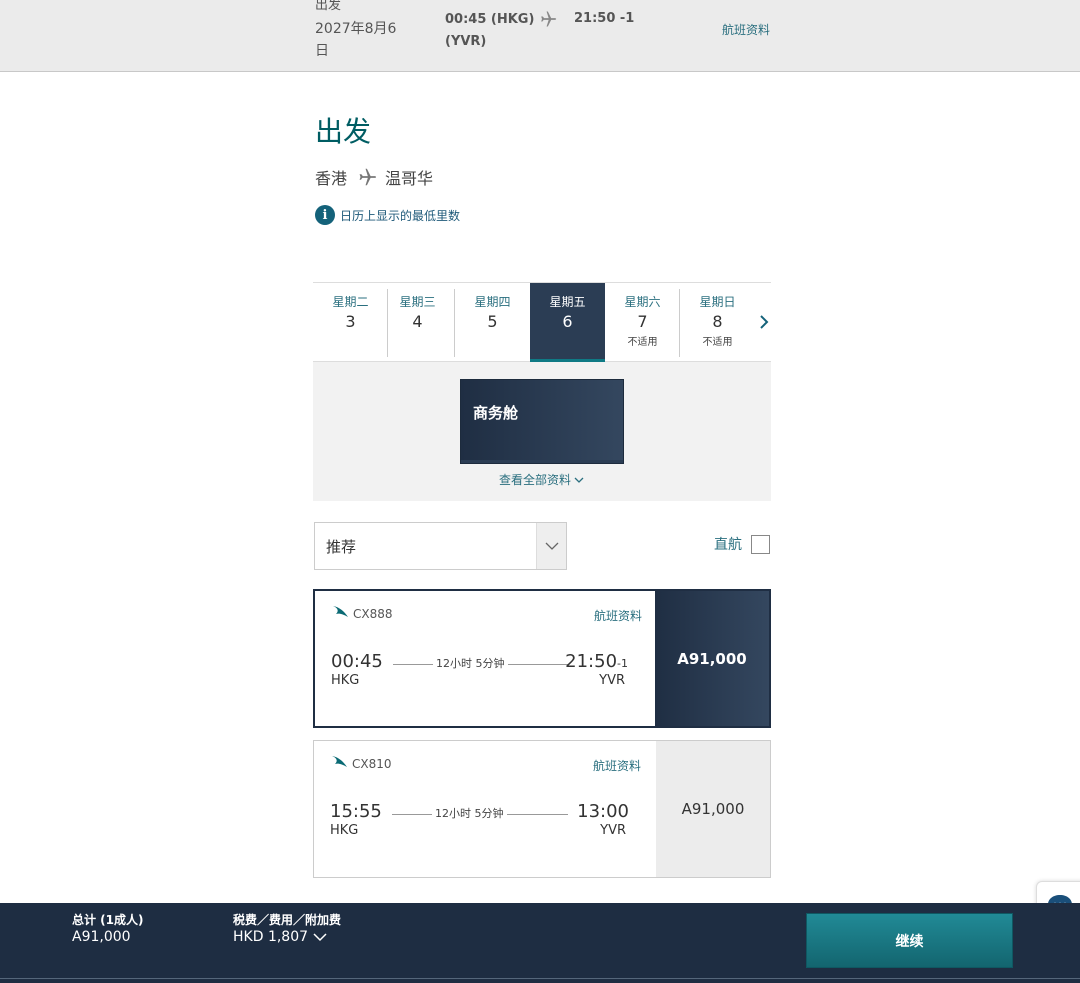 Image resolution: width=1080 pixels, height=983 pixels. I want to click on arrival-time: 21:50-1, so click(596, 661).